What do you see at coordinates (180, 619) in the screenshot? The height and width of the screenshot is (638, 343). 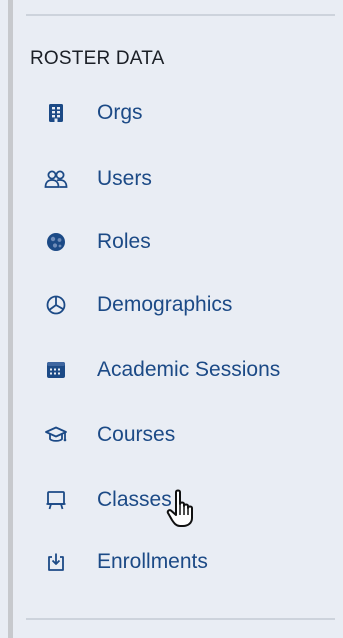 I see `bottom-divider` at bounding box center [180, 619].